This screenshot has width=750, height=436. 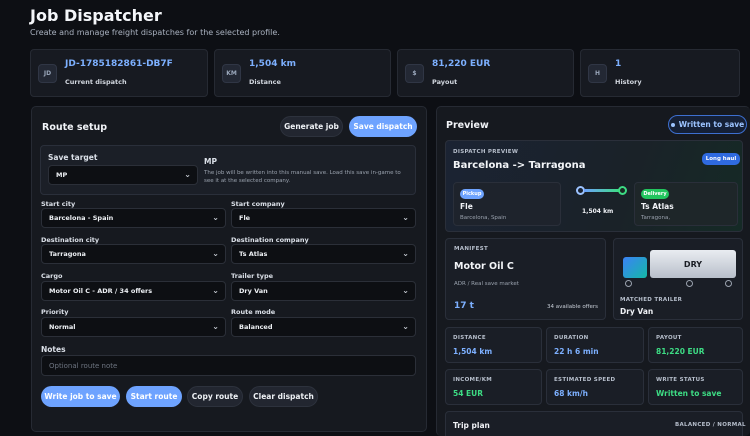 What do you see at coordinates (253, 312) in the screenshot?
I see `route-mode-label: Route mode` at bounding box center [253, 312].